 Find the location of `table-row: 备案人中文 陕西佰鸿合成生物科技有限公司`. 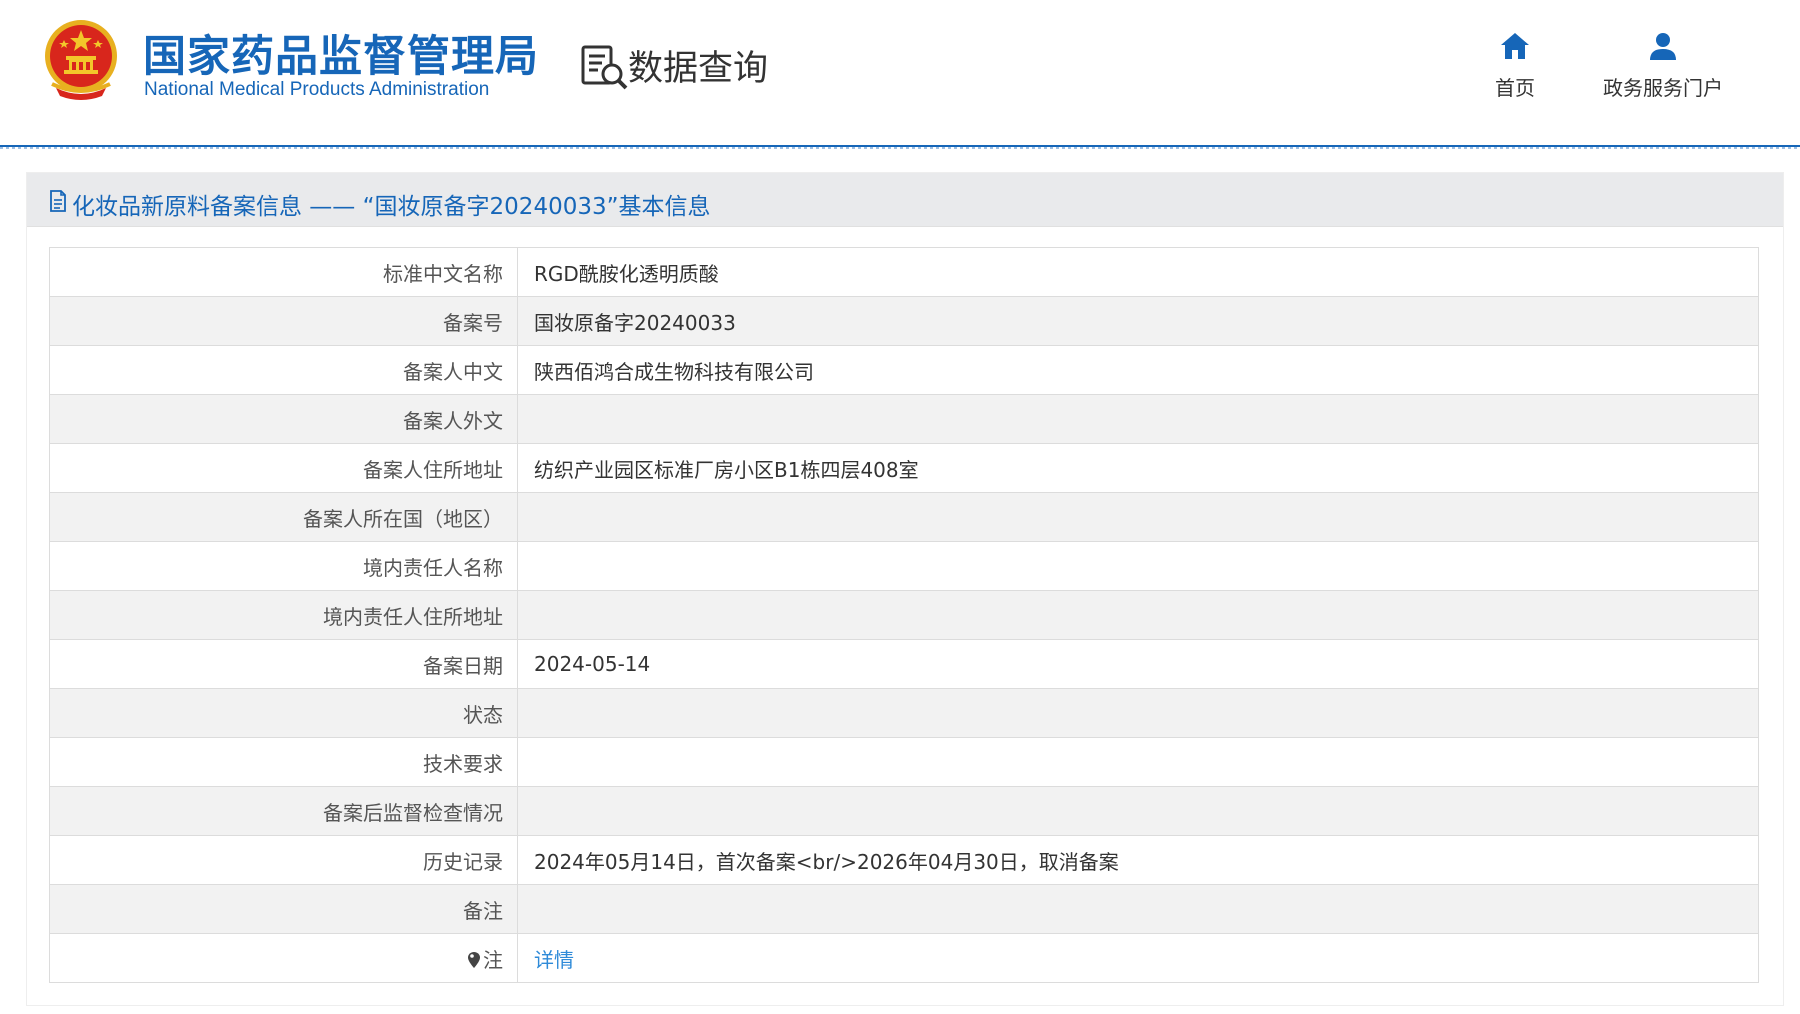

table-row: 备案人中文 陕西佰鸿合成生物科技有限公司 is located at coordinates (904, 370).